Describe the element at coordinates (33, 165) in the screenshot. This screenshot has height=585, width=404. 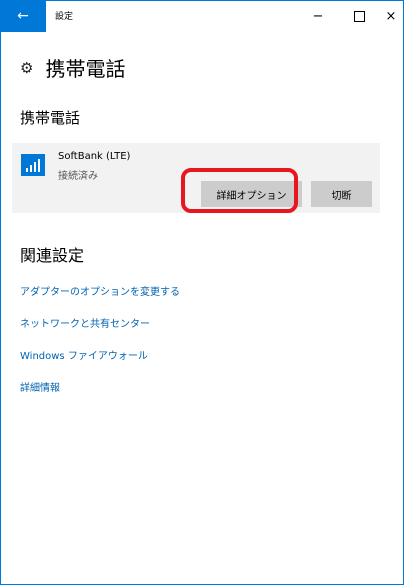
I see `signal-strength-icon` at that location.